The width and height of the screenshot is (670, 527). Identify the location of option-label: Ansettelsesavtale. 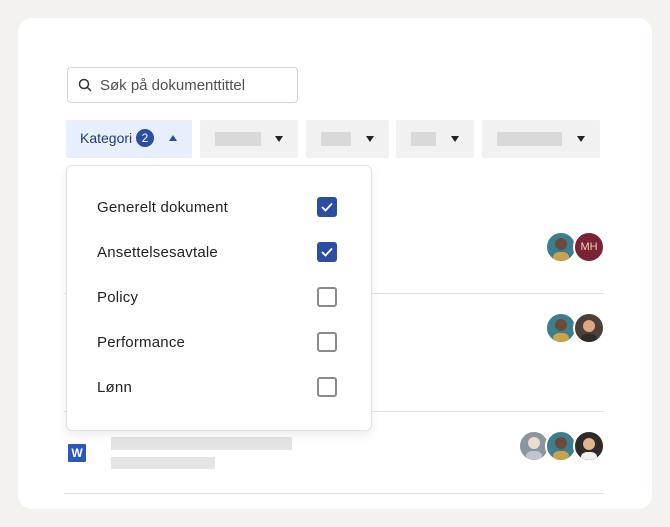
(157, 252).